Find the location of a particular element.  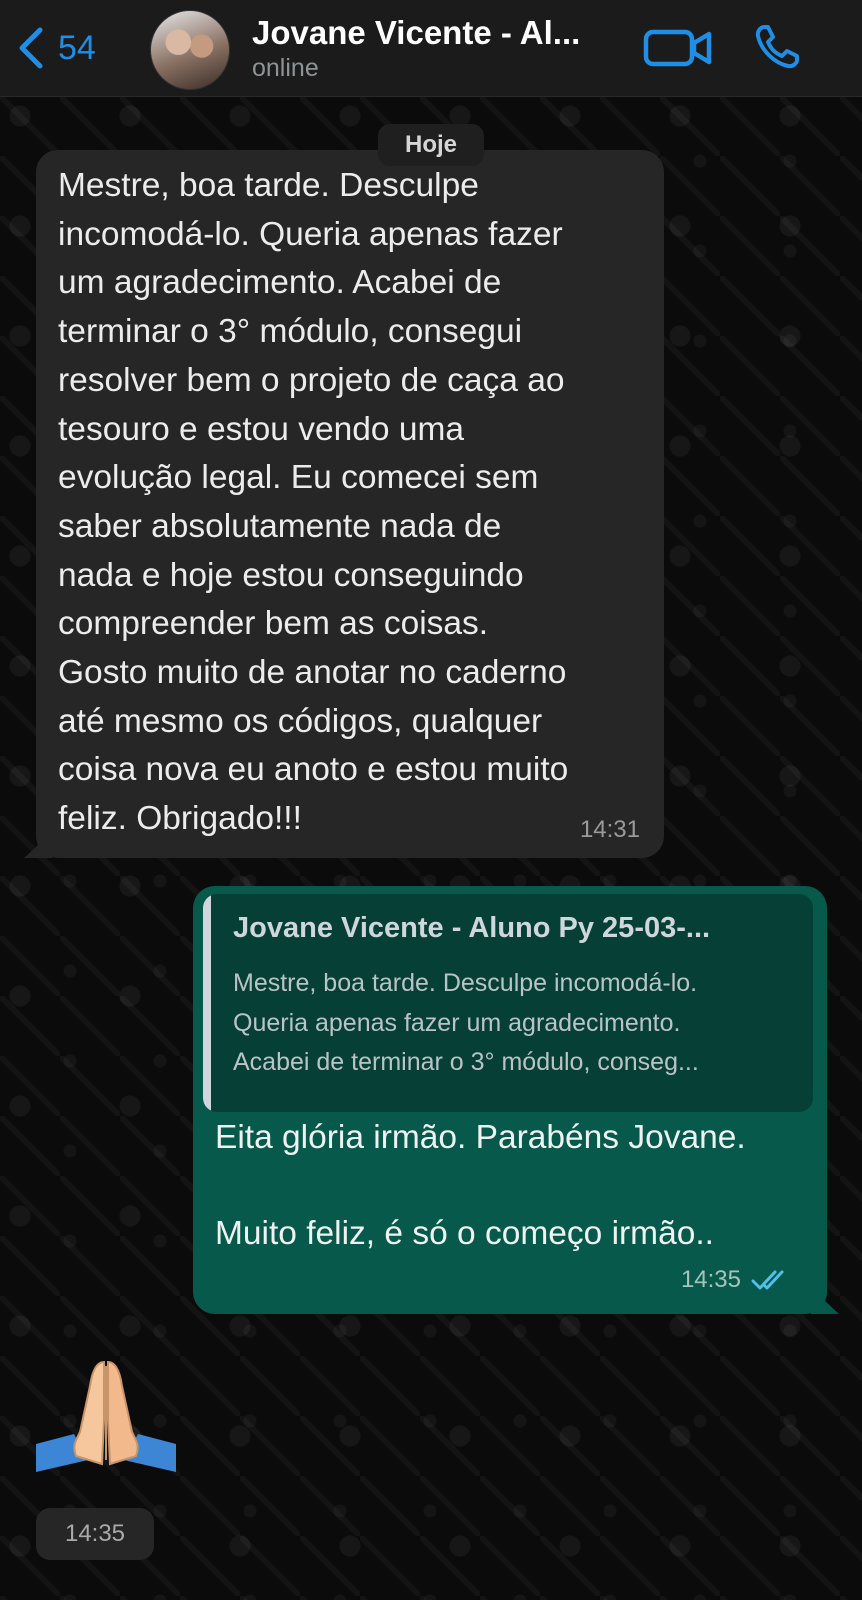

chat-header: 54 Jovane Vicente - Al... online is located at coordinates (431, 48).